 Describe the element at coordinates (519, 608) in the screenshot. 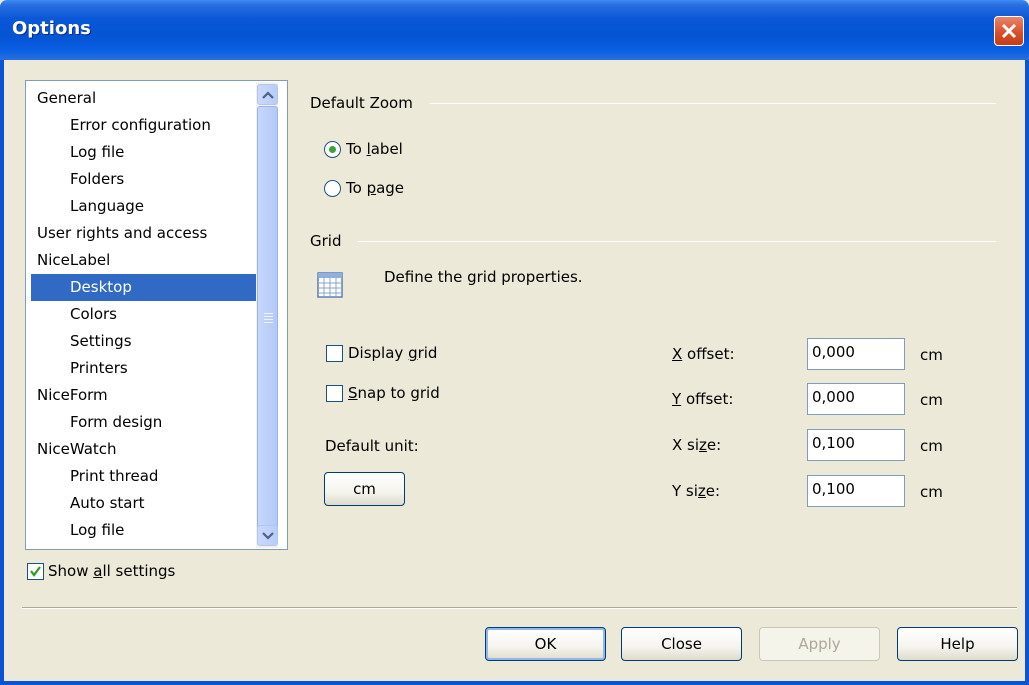

I see `button-separator` at that location.